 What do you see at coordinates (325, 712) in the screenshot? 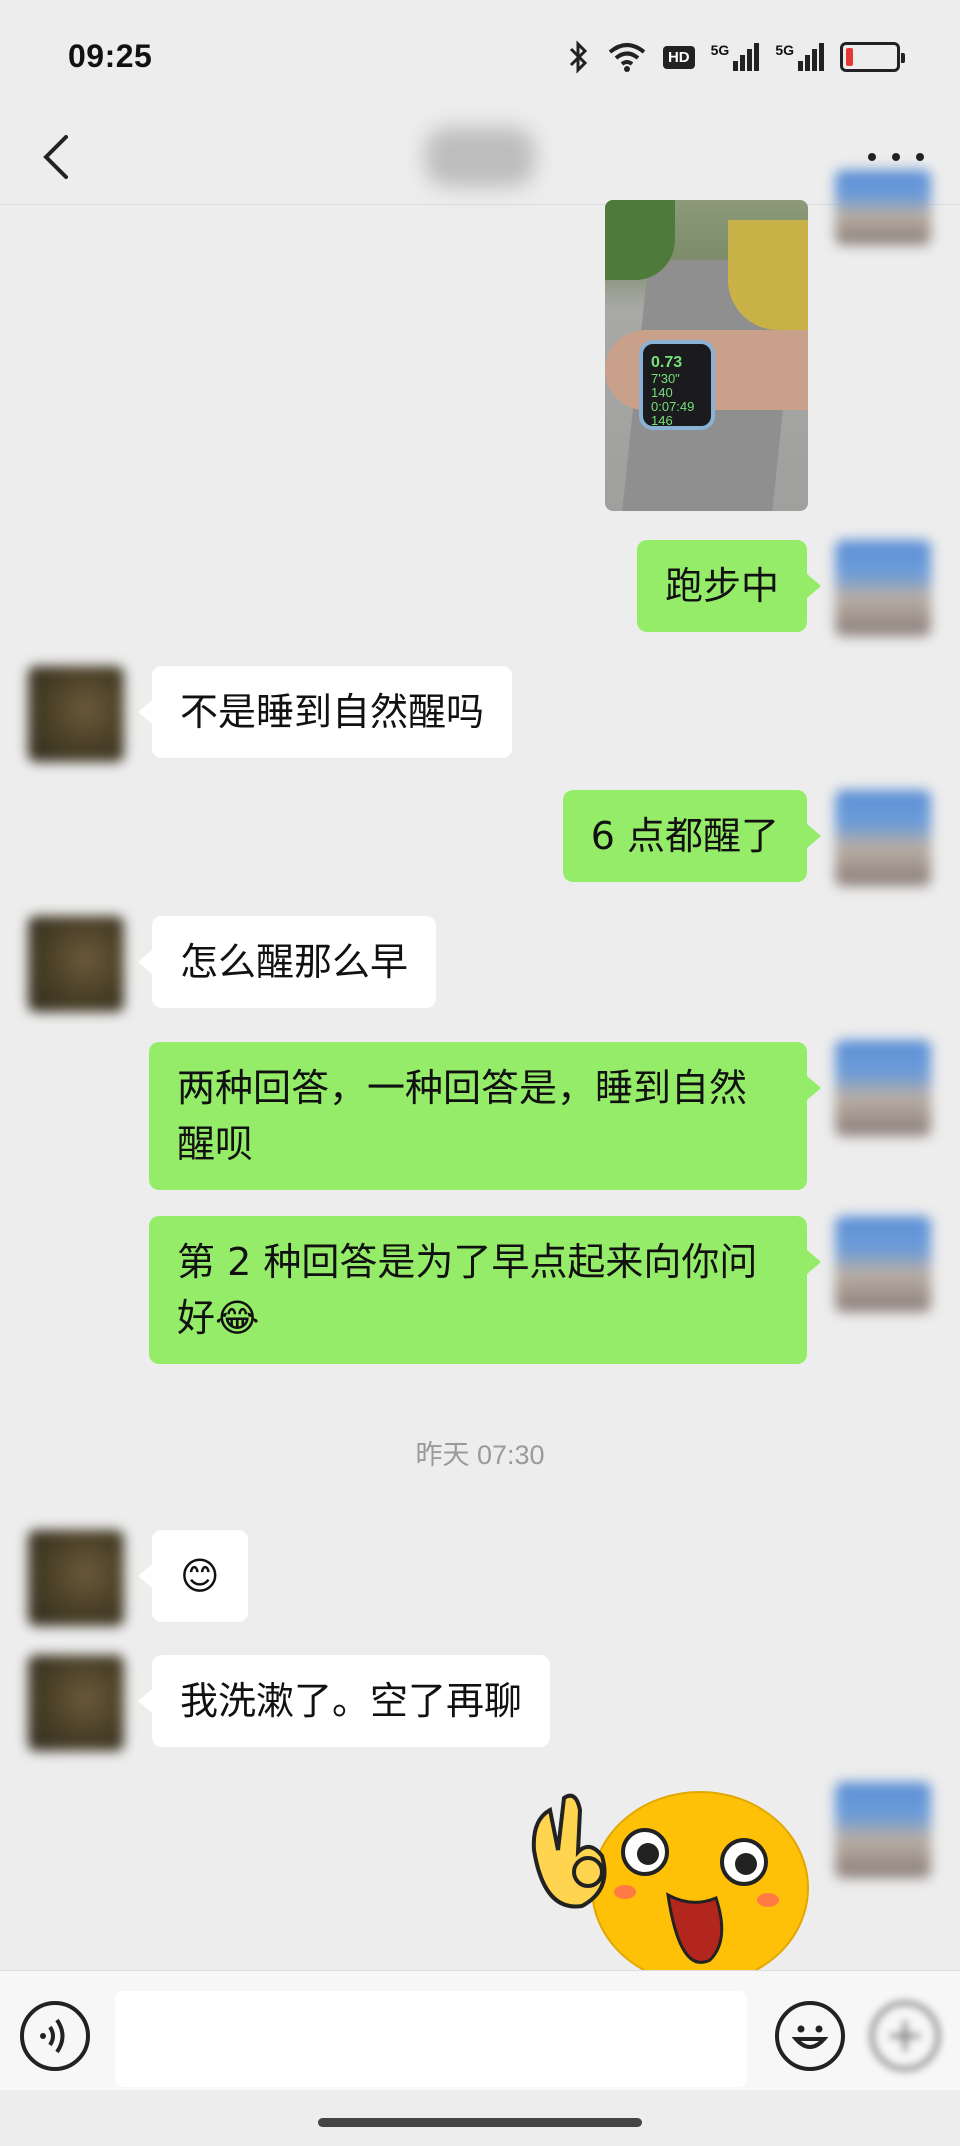
I see `message-bubble: 不是睡到自然醒吗` at bounding box center [325, 712].